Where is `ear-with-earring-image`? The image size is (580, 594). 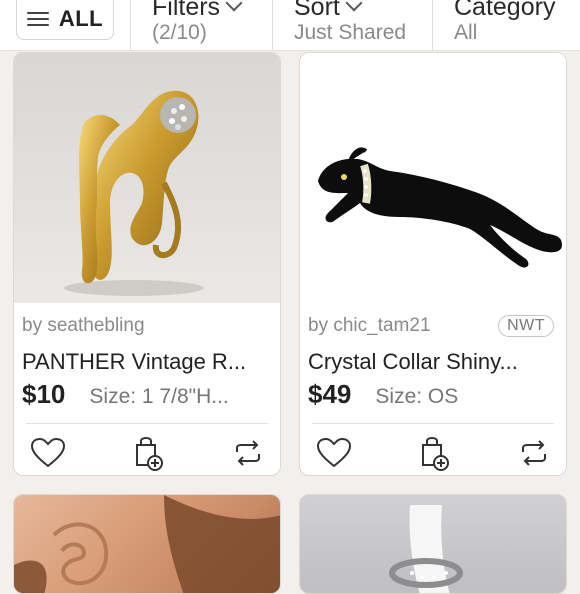 ear-with-earring-image is located at coordinates (147, 544).